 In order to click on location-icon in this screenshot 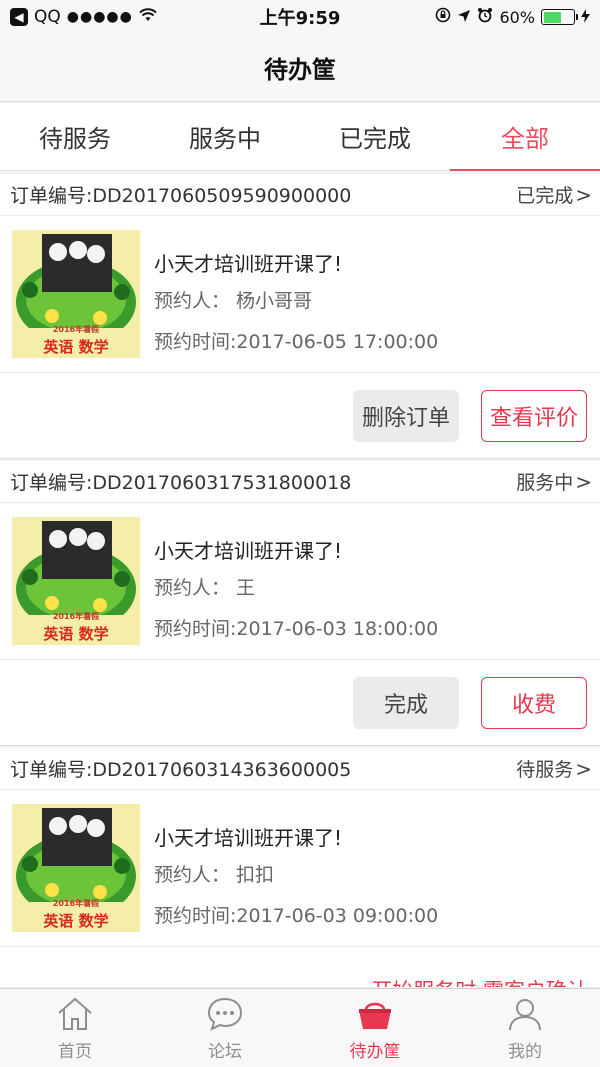, I will do `click(464, 17)`.